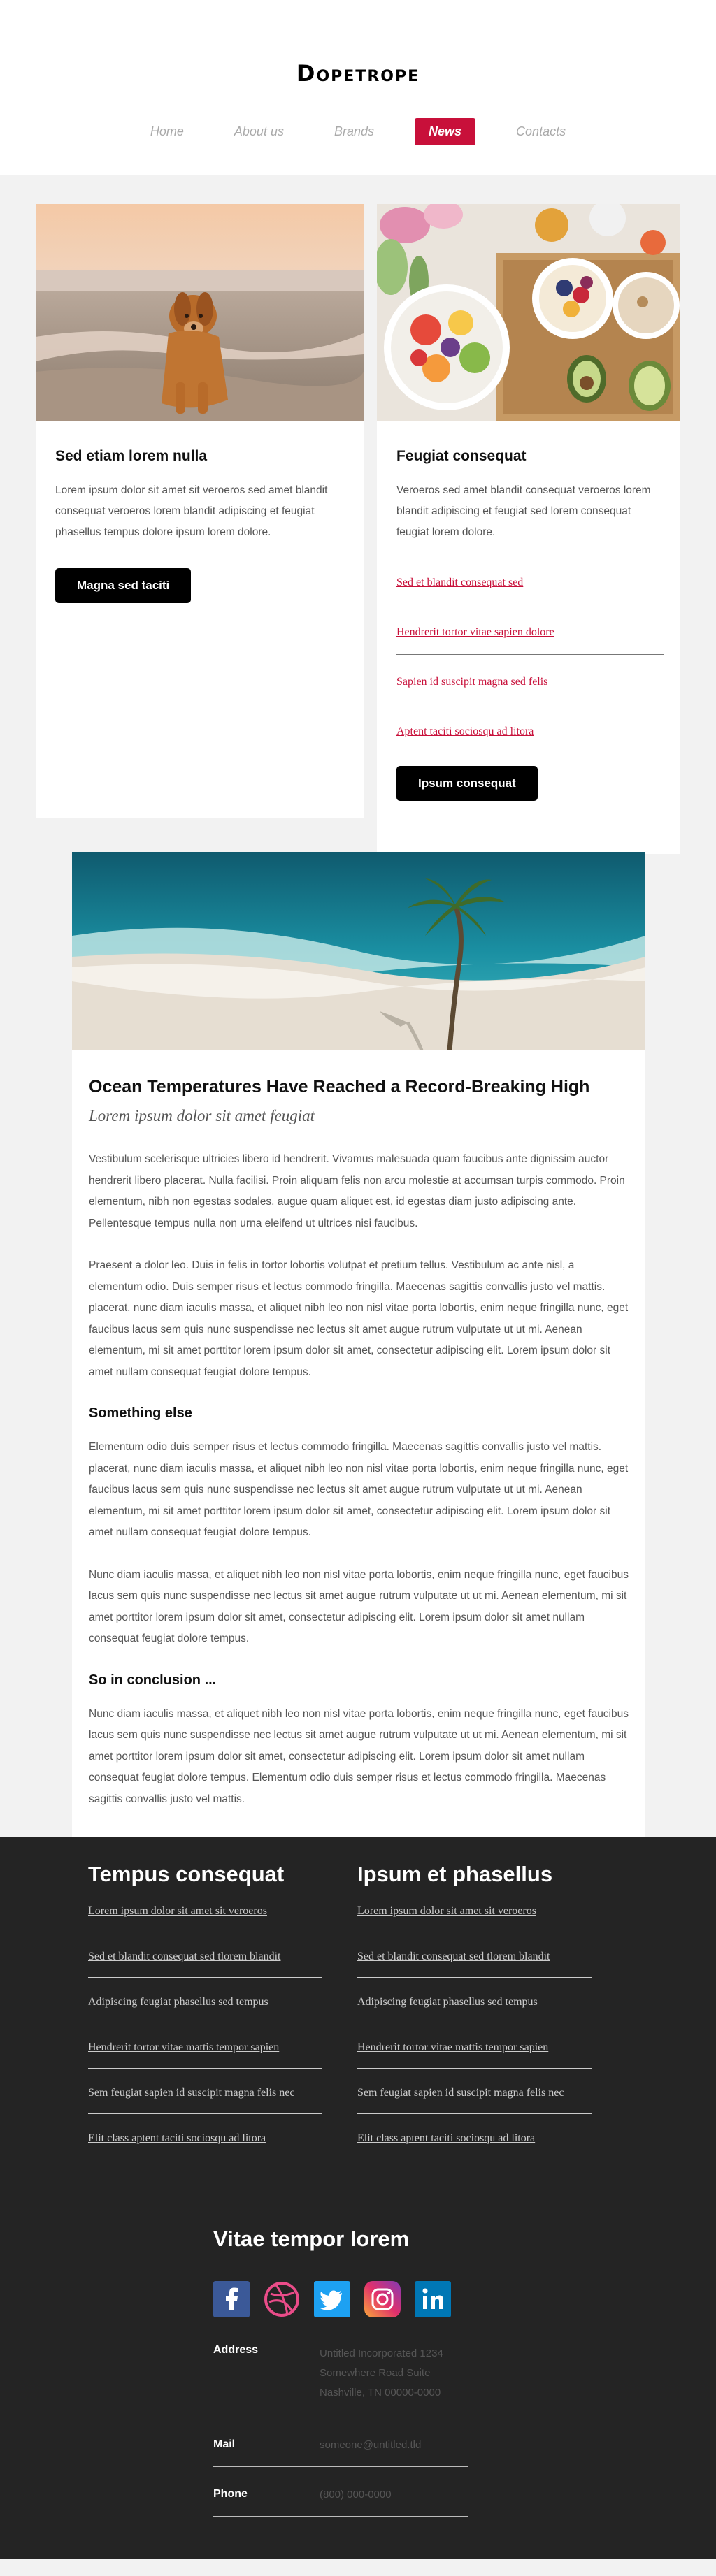  Describe the element at coordinates (140, 1413) in the screenshot. I see `section-heading: Something else` at that location.